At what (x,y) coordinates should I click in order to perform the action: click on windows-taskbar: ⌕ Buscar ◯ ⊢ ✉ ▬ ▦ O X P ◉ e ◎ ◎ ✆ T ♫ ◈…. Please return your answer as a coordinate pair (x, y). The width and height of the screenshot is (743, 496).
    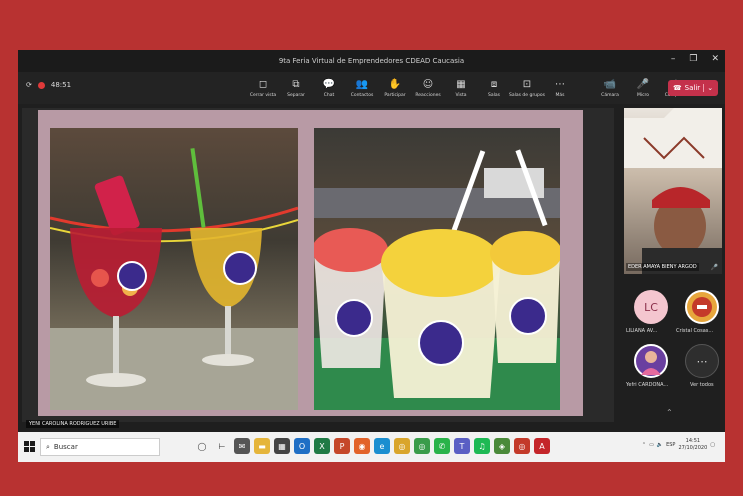
    Looking at the image, I should click on (371, 447).